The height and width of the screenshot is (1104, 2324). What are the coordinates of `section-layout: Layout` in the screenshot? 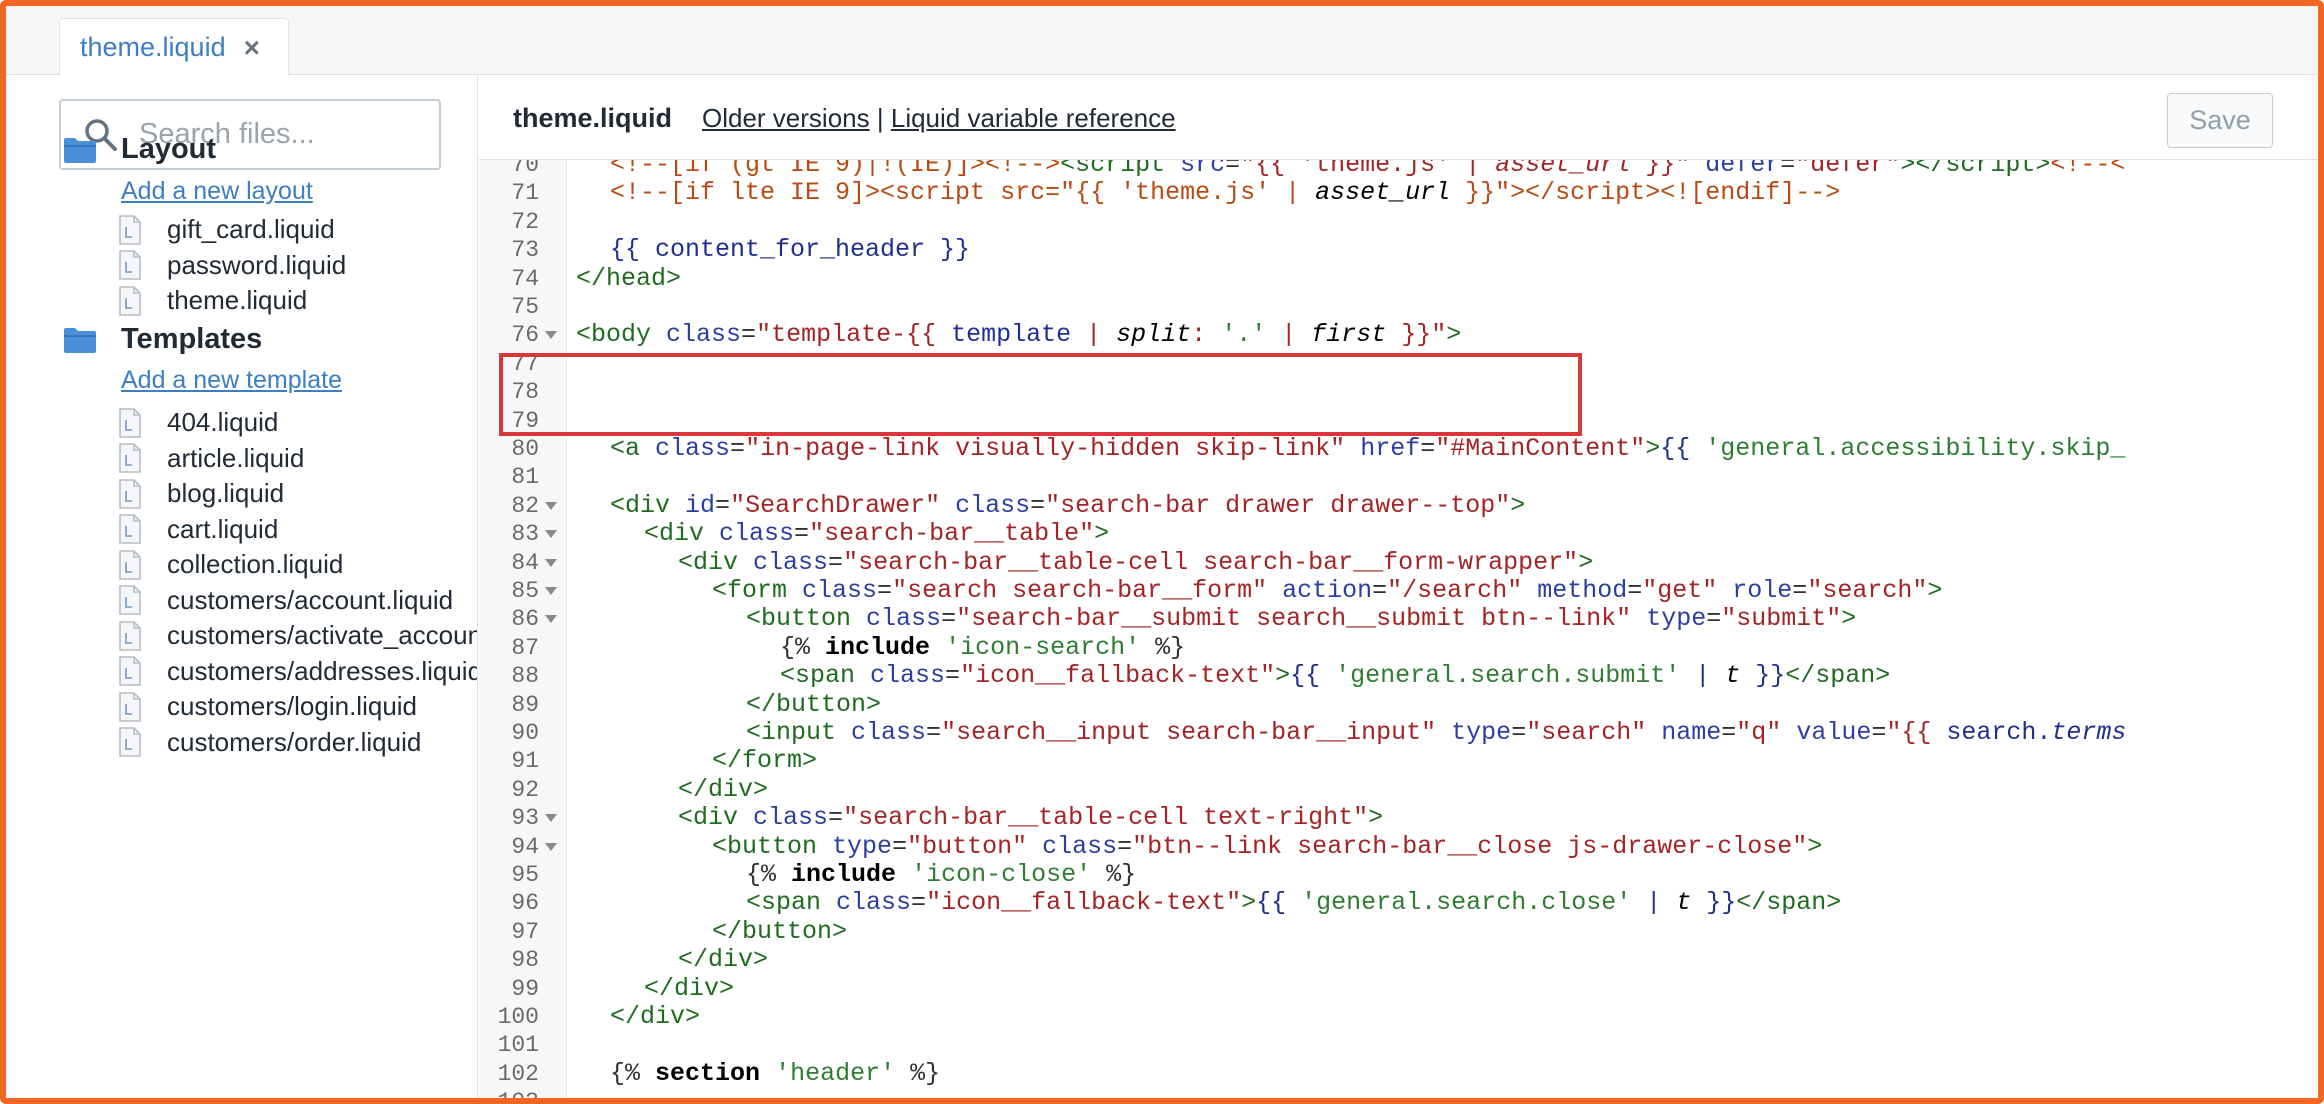 It's located at (139, 149).